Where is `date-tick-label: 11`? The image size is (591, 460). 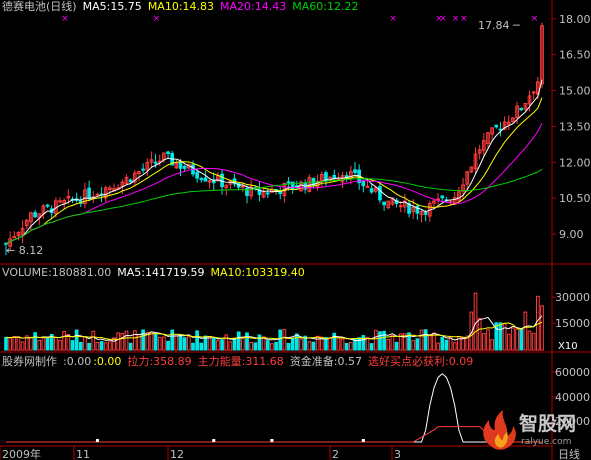 date-tick-label: 11 is located at coordinates (83, 454).